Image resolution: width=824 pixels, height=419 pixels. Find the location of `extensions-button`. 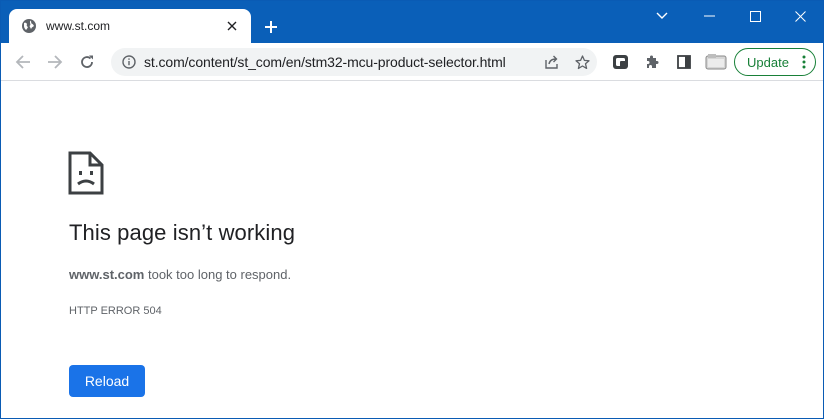

extensions-button is located at coordinates (652, 62).